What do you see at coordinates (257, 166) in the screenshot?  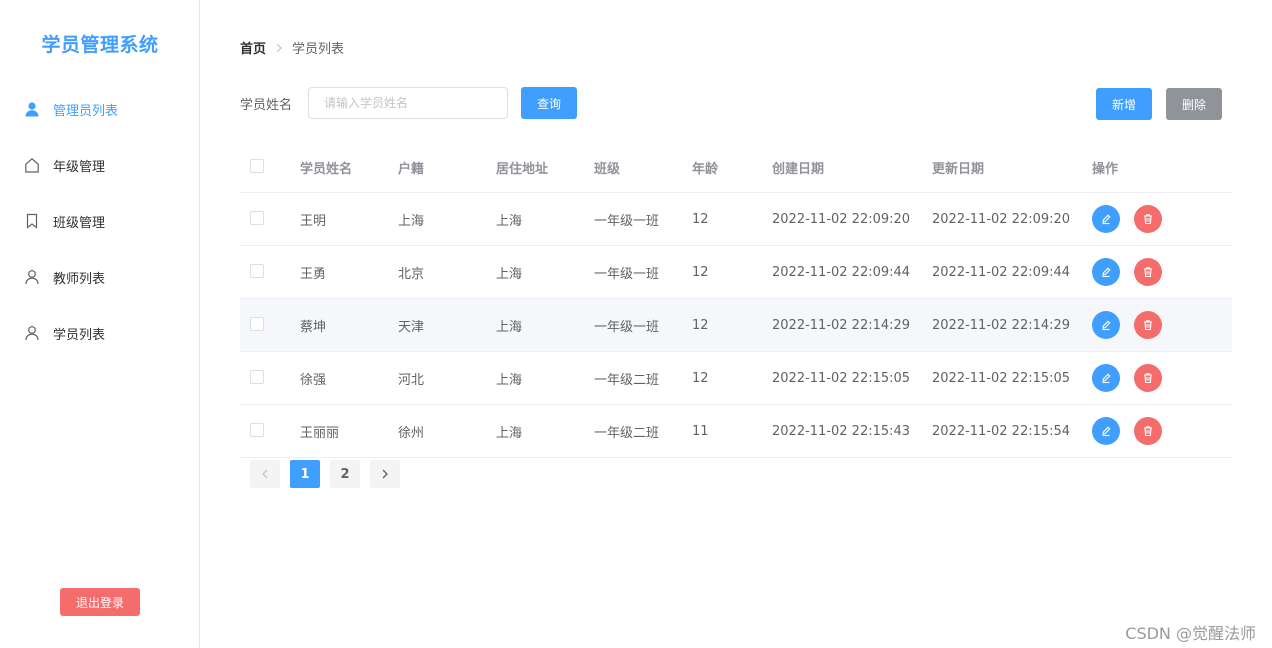 I see `select-all-checkbox` at bounding box center [257, 166].